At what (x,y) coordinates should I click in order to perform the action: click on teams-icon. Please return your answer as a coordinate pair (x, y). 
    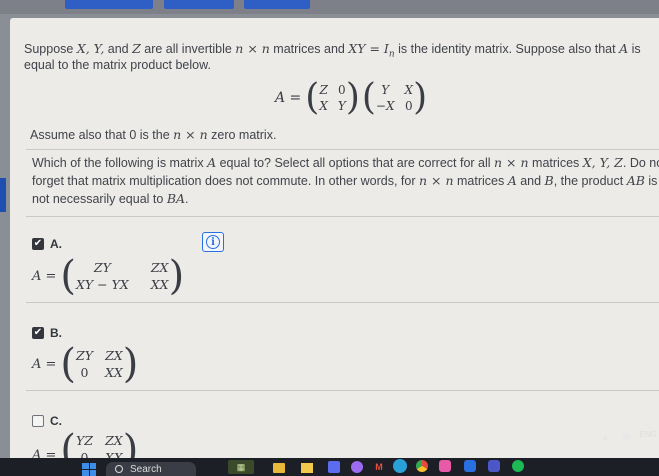
    Looking at the image, I should click on (494, 466).